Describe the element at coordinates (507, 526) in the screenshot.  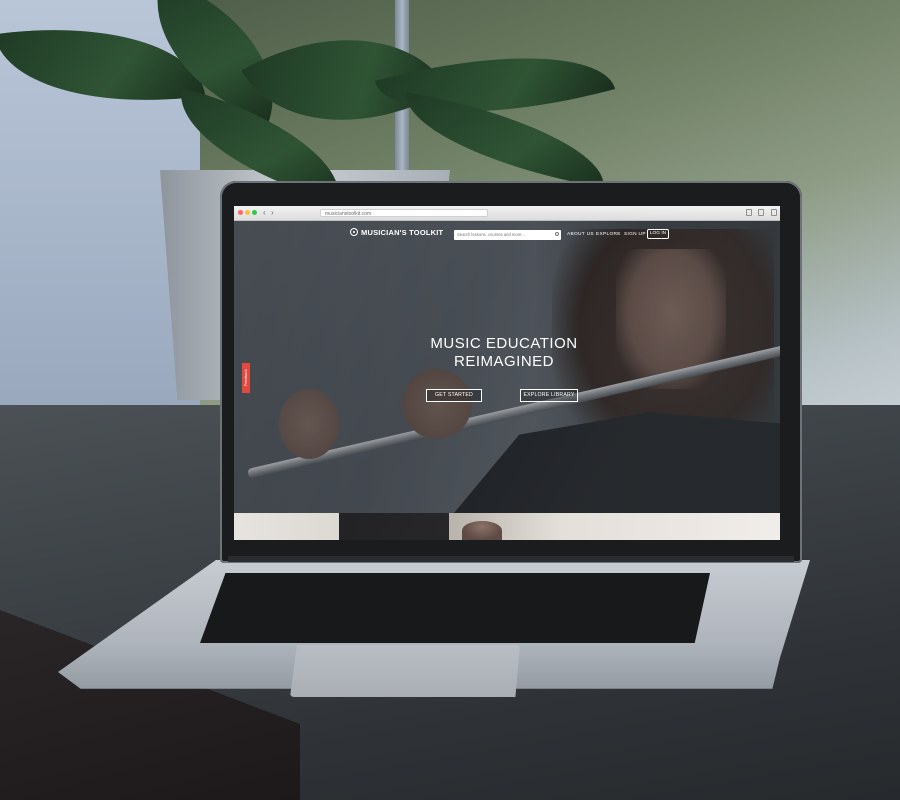
I see `below-fold-section` at that location.